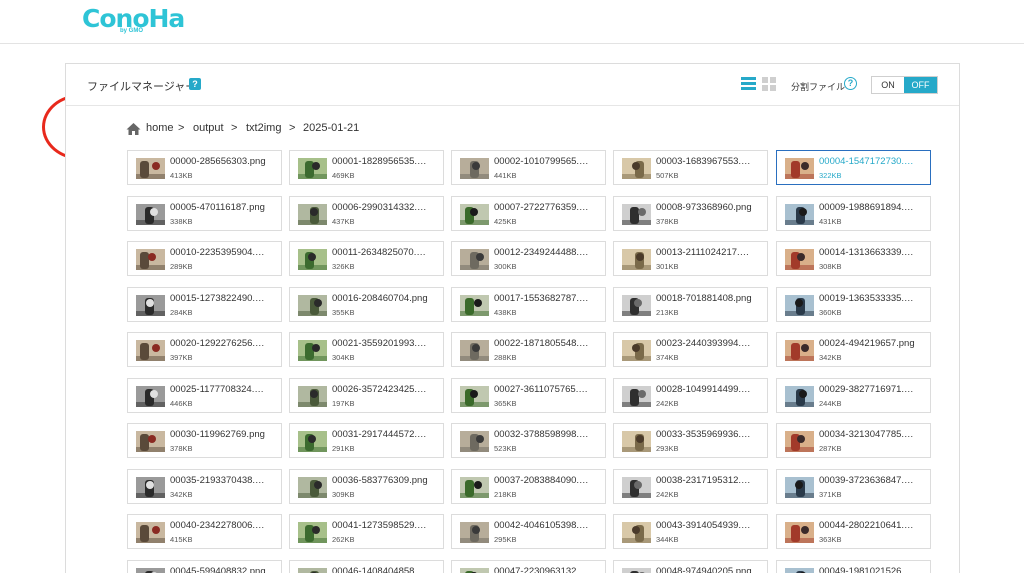 Image resolution: width=1024 pixels, height=573 pixels. What do you see at coordinates (204, 531) in the screenshot?
I see `file-tile: 00040-2342278006.… 415KB` at bounding box center [204, 531].